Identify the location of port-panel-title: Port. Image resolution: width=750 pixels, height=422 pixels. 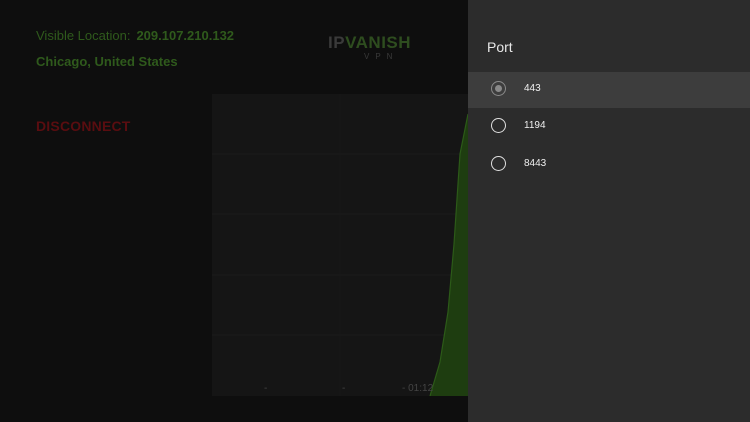
(500, 47).